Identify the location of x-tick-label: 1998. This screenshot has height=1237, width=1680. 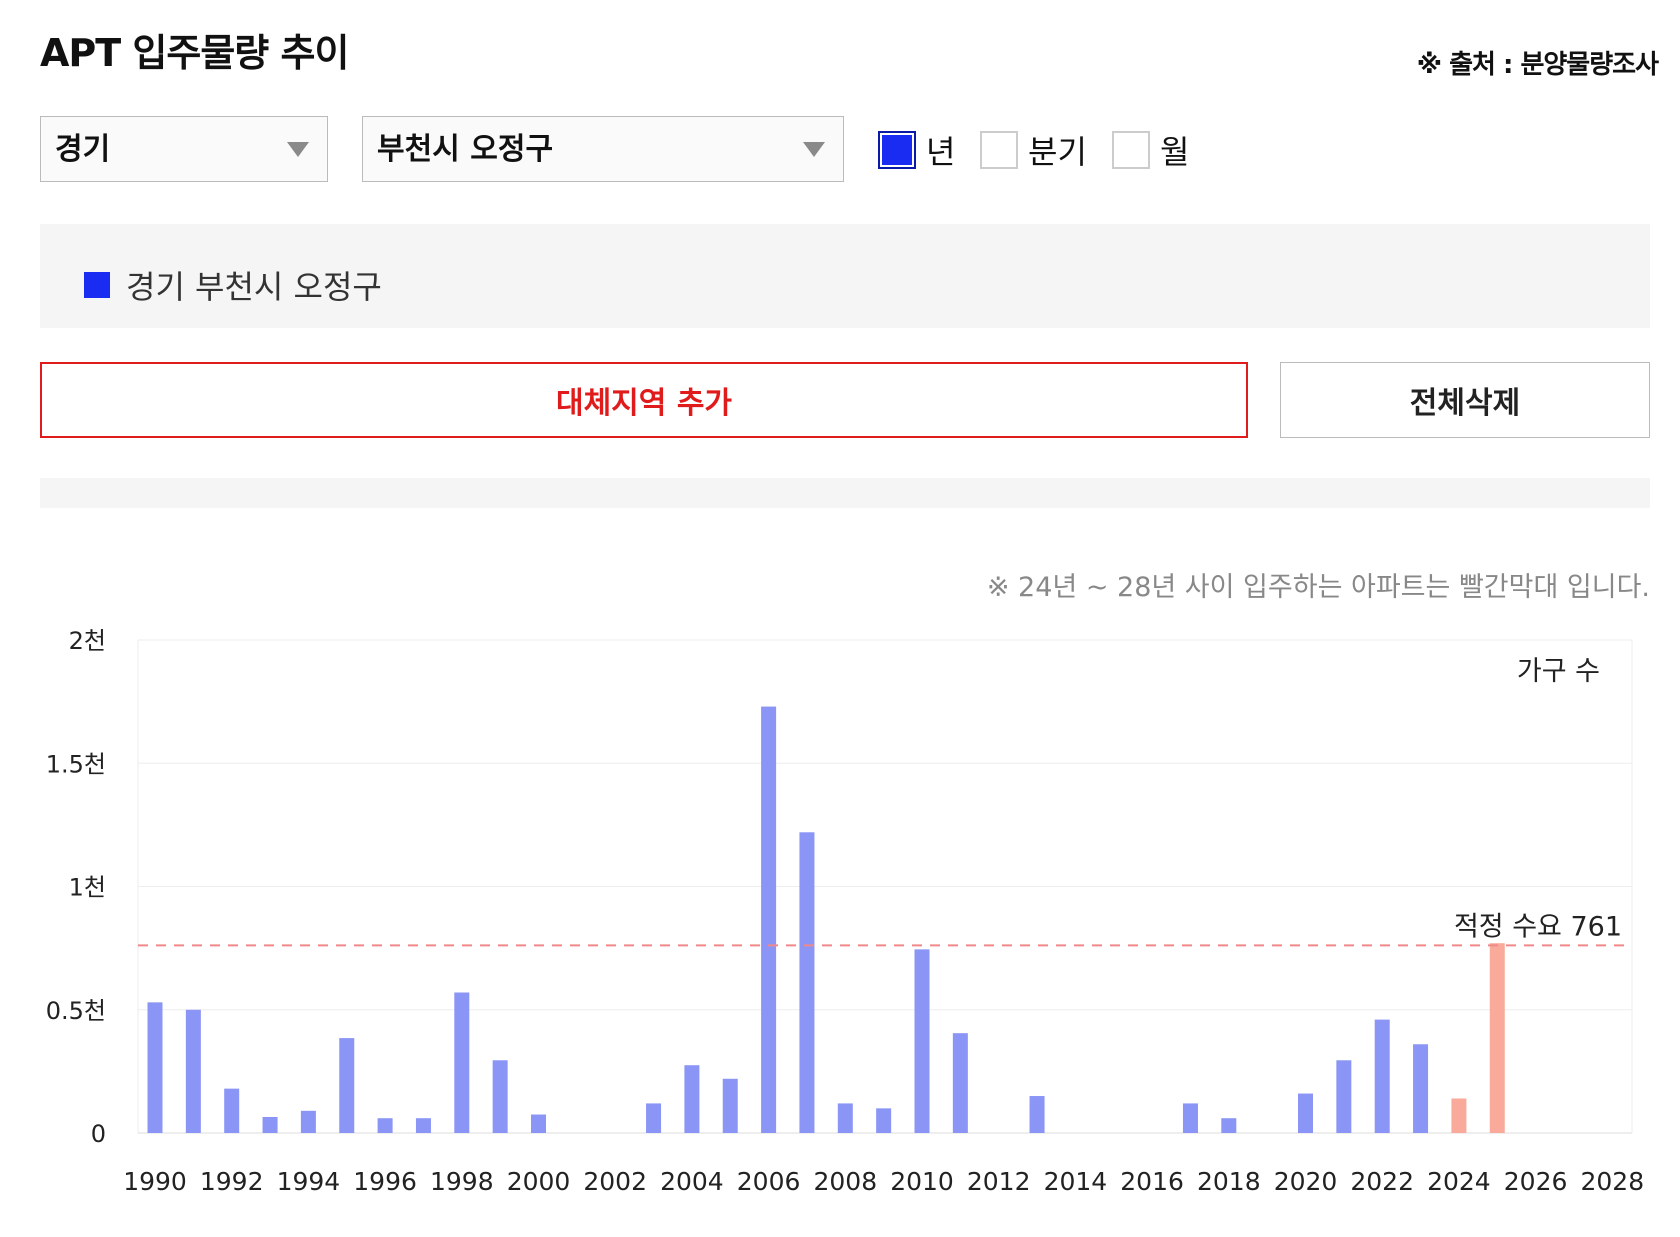
(462, 1181).